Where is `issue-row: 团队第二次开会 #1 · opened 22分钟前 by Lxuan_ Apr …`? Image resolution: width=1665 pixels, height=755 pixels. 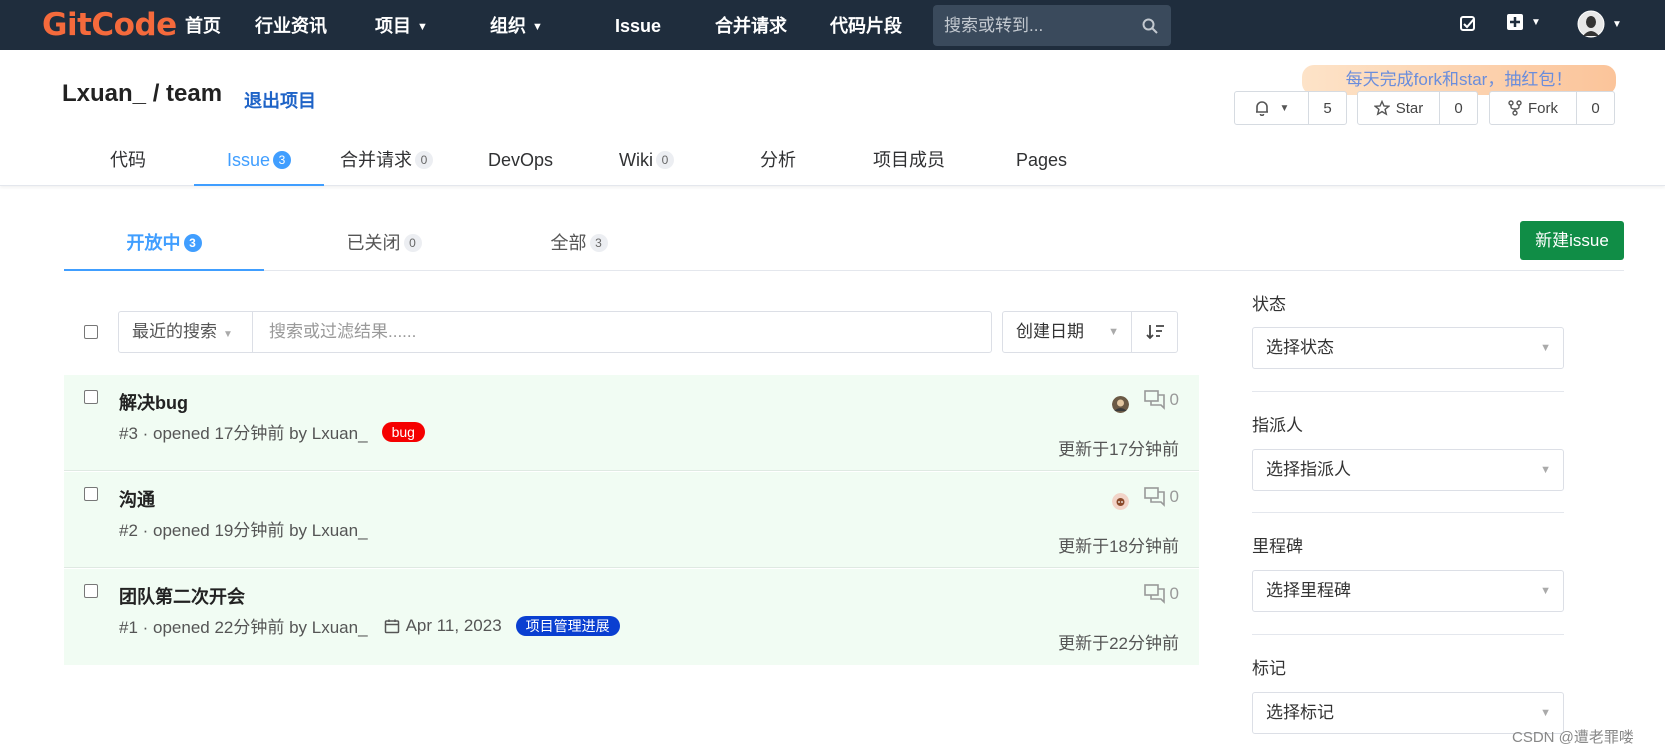
issue-row: 团队第二次开会 #1 · opened 22分钟前 by Lxuan_ Apr … is located at coordinates (631, 617).